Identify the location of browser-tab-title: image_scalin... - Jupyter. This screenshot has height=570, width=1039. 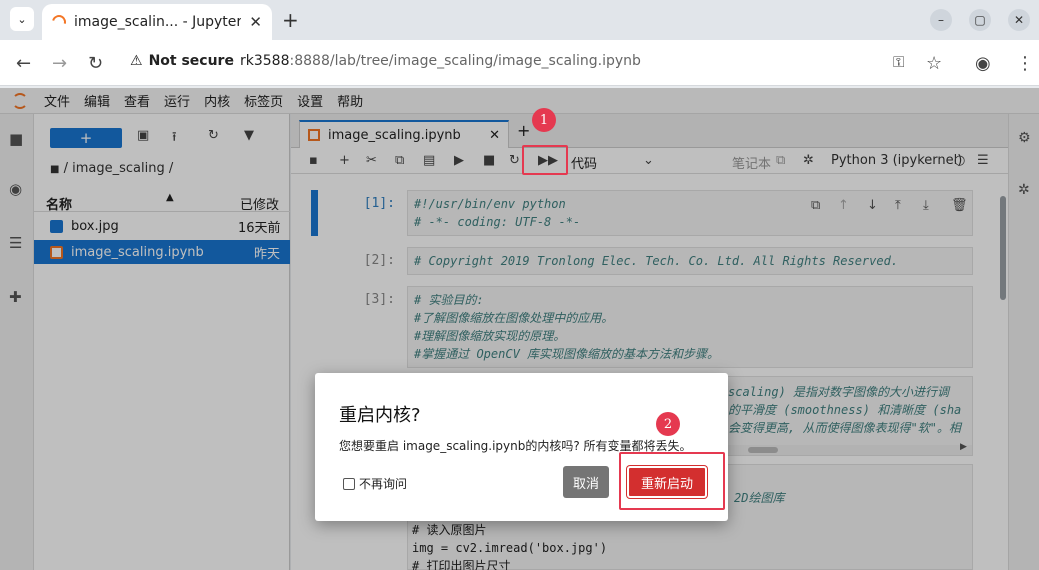
(158, 22).